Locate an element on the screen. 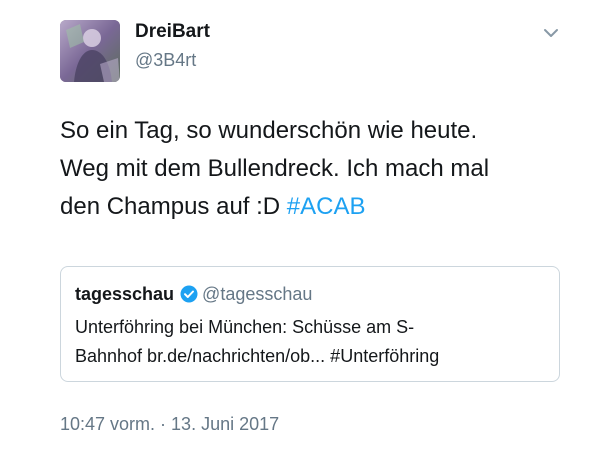  tweet-text-line: den Champus auf :D #ACAB is located at coordinates (325, 207).